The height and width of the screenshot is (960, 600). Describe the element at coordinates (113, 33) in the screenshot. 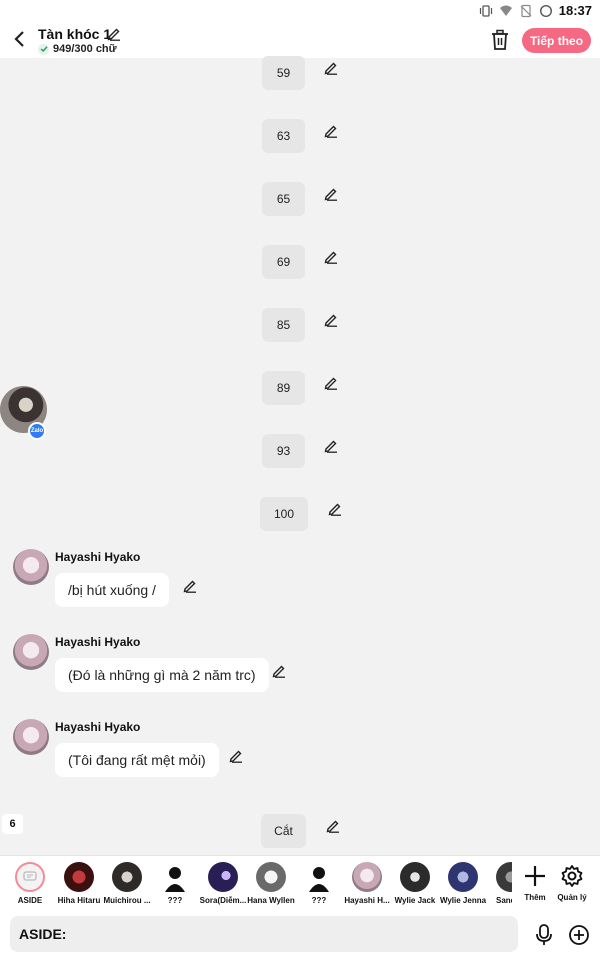

I see `edit-title-icon` at that location.